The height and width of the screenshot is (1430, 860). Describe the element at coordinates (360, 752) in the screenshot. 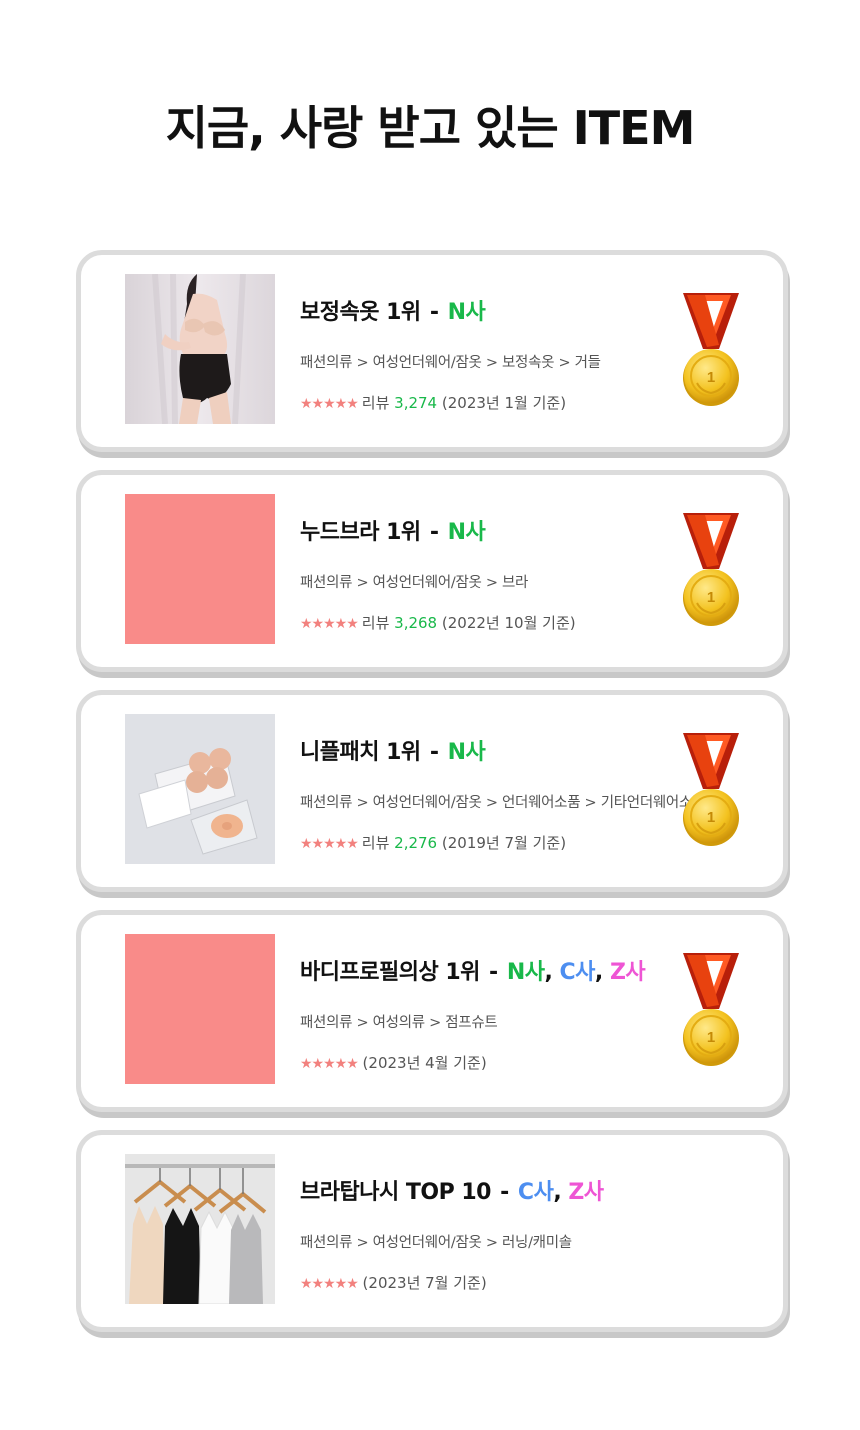

I see `product-name: 니플패치 1위` at that location.